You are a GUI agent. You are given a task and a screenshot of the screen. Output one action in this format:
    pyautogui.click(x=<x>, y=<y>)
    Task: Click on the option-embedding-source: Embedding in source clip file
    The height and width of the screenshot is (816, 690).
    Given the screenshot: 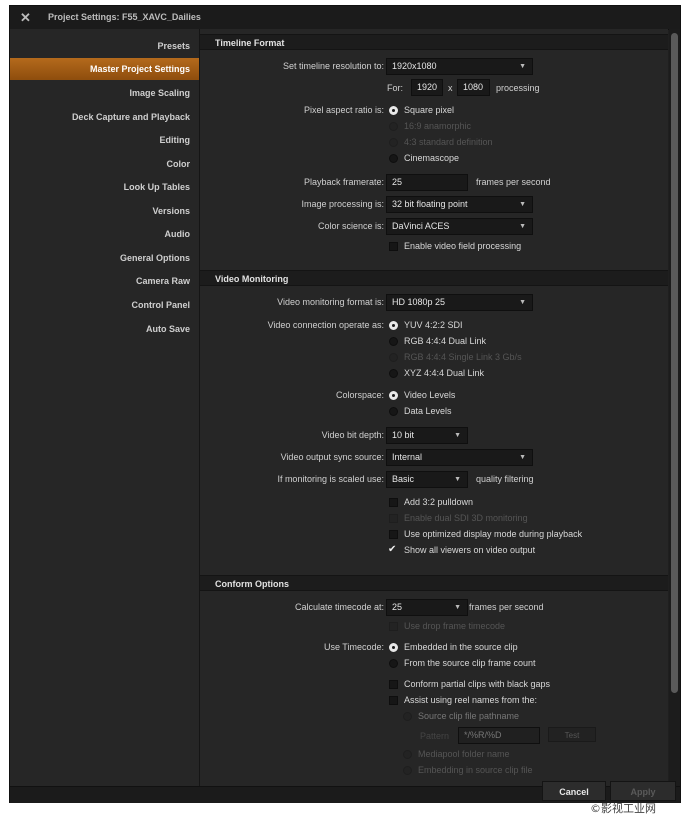 What is the action you would take?
    pyautogui.click(x=475, y=770)
    